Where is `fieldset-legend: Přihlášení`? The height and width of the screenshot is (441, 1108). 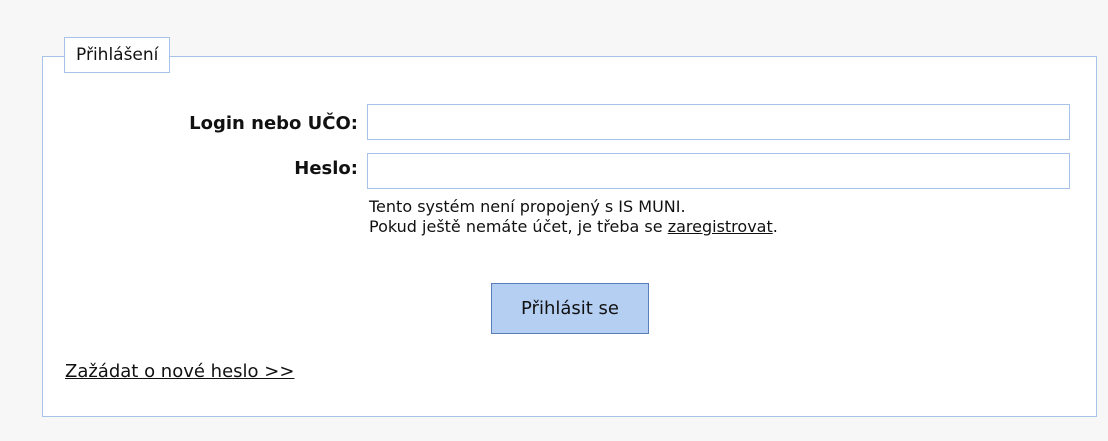
fieldset-legend: Přihlášení is located at coordinates (117, 55).